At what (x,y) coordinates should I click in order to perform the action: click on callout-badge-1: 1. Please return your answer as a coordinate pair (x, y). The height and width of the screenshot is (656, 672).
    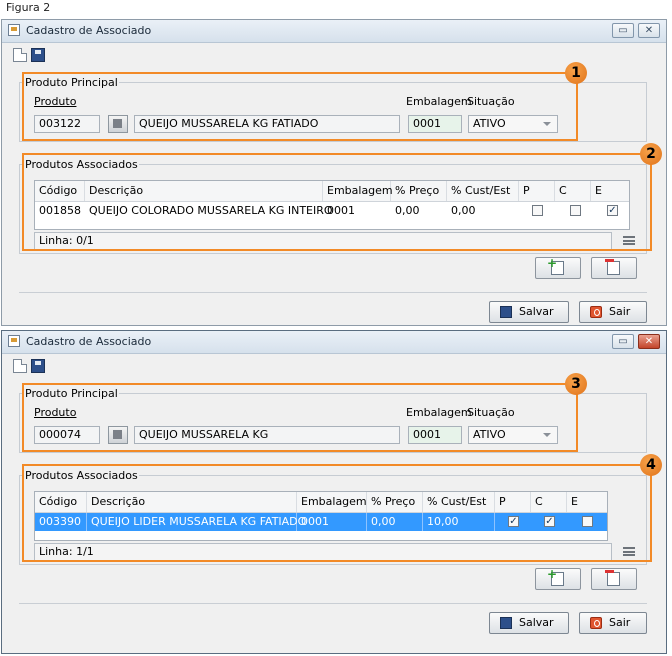
    Looking at the image, I should click on (576, 73).